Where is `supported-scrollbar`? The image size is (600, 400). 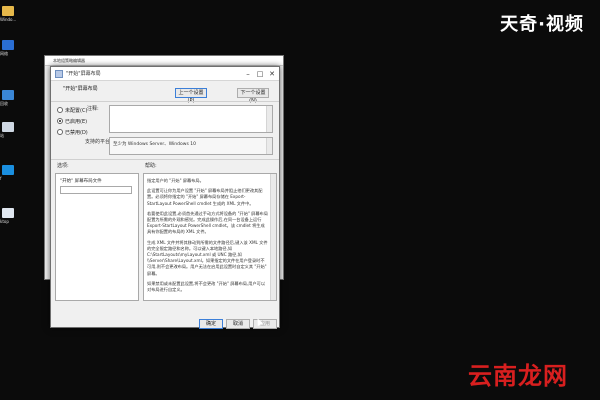
supported-scrollbar is located at coordinates (269, 146).